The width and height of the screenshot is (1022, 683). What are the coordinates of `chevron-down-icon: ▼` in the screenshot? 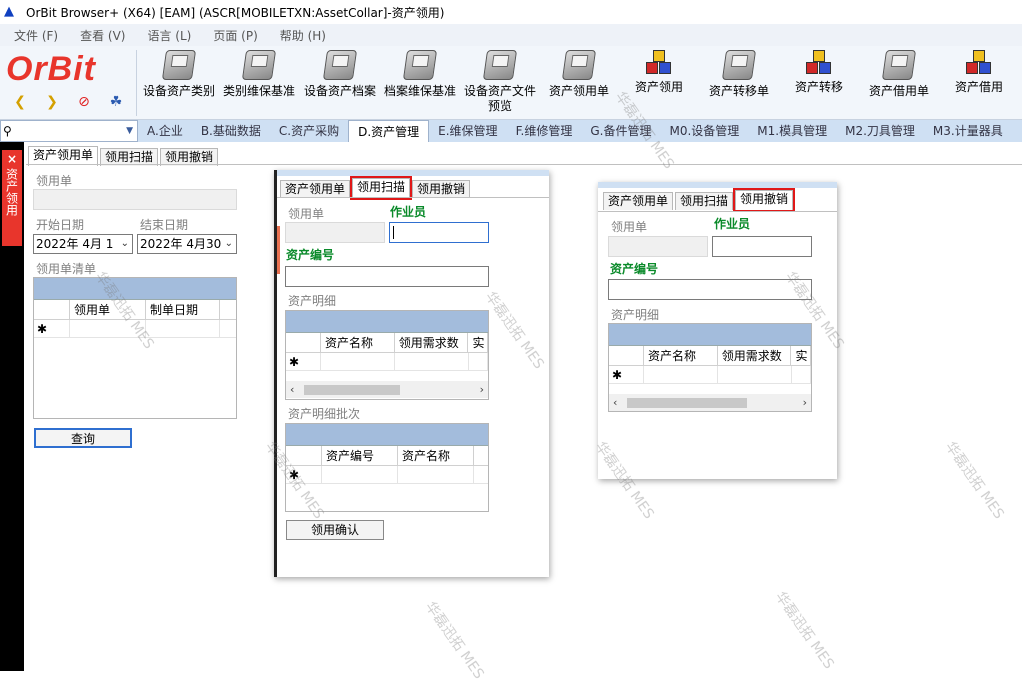 It's located at (129, 131).